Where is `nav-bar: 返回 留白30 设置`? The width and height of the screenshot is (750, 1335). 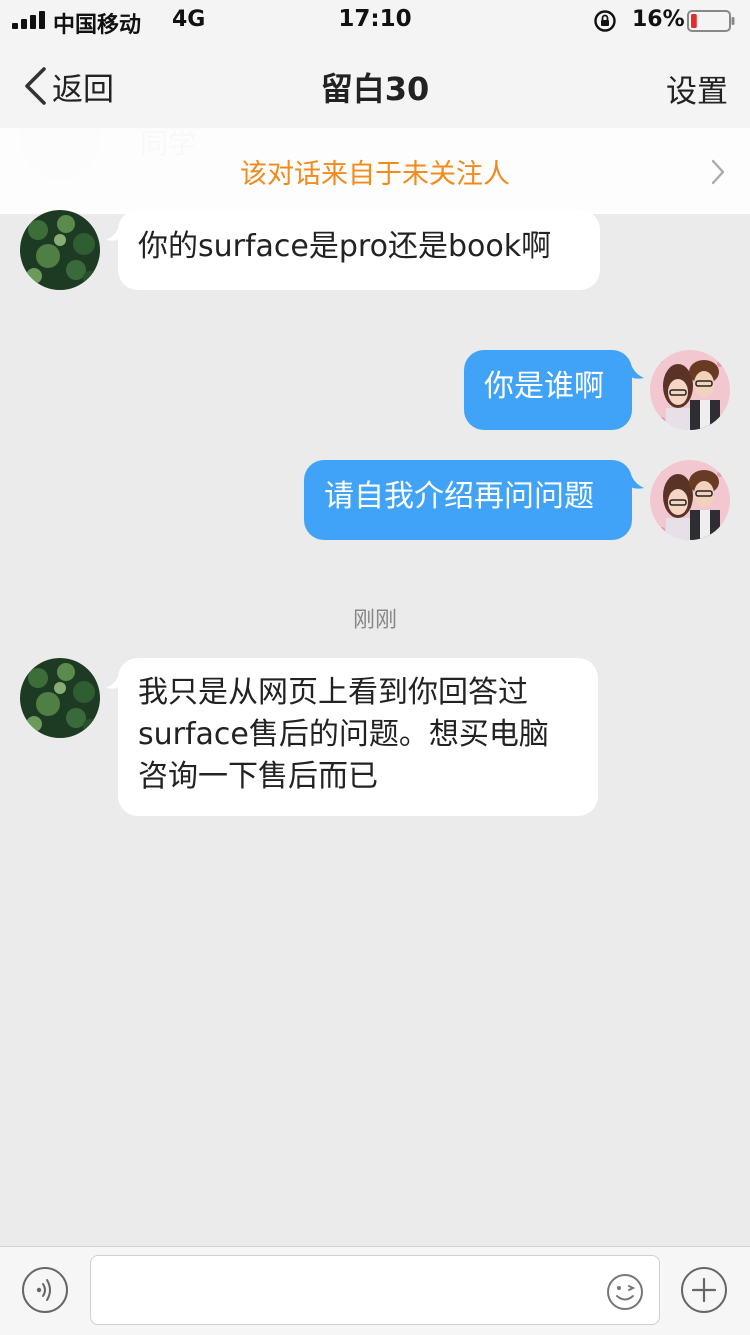
nav-bar: 返回 留白30 设置 is located at coordinates (375, 85).